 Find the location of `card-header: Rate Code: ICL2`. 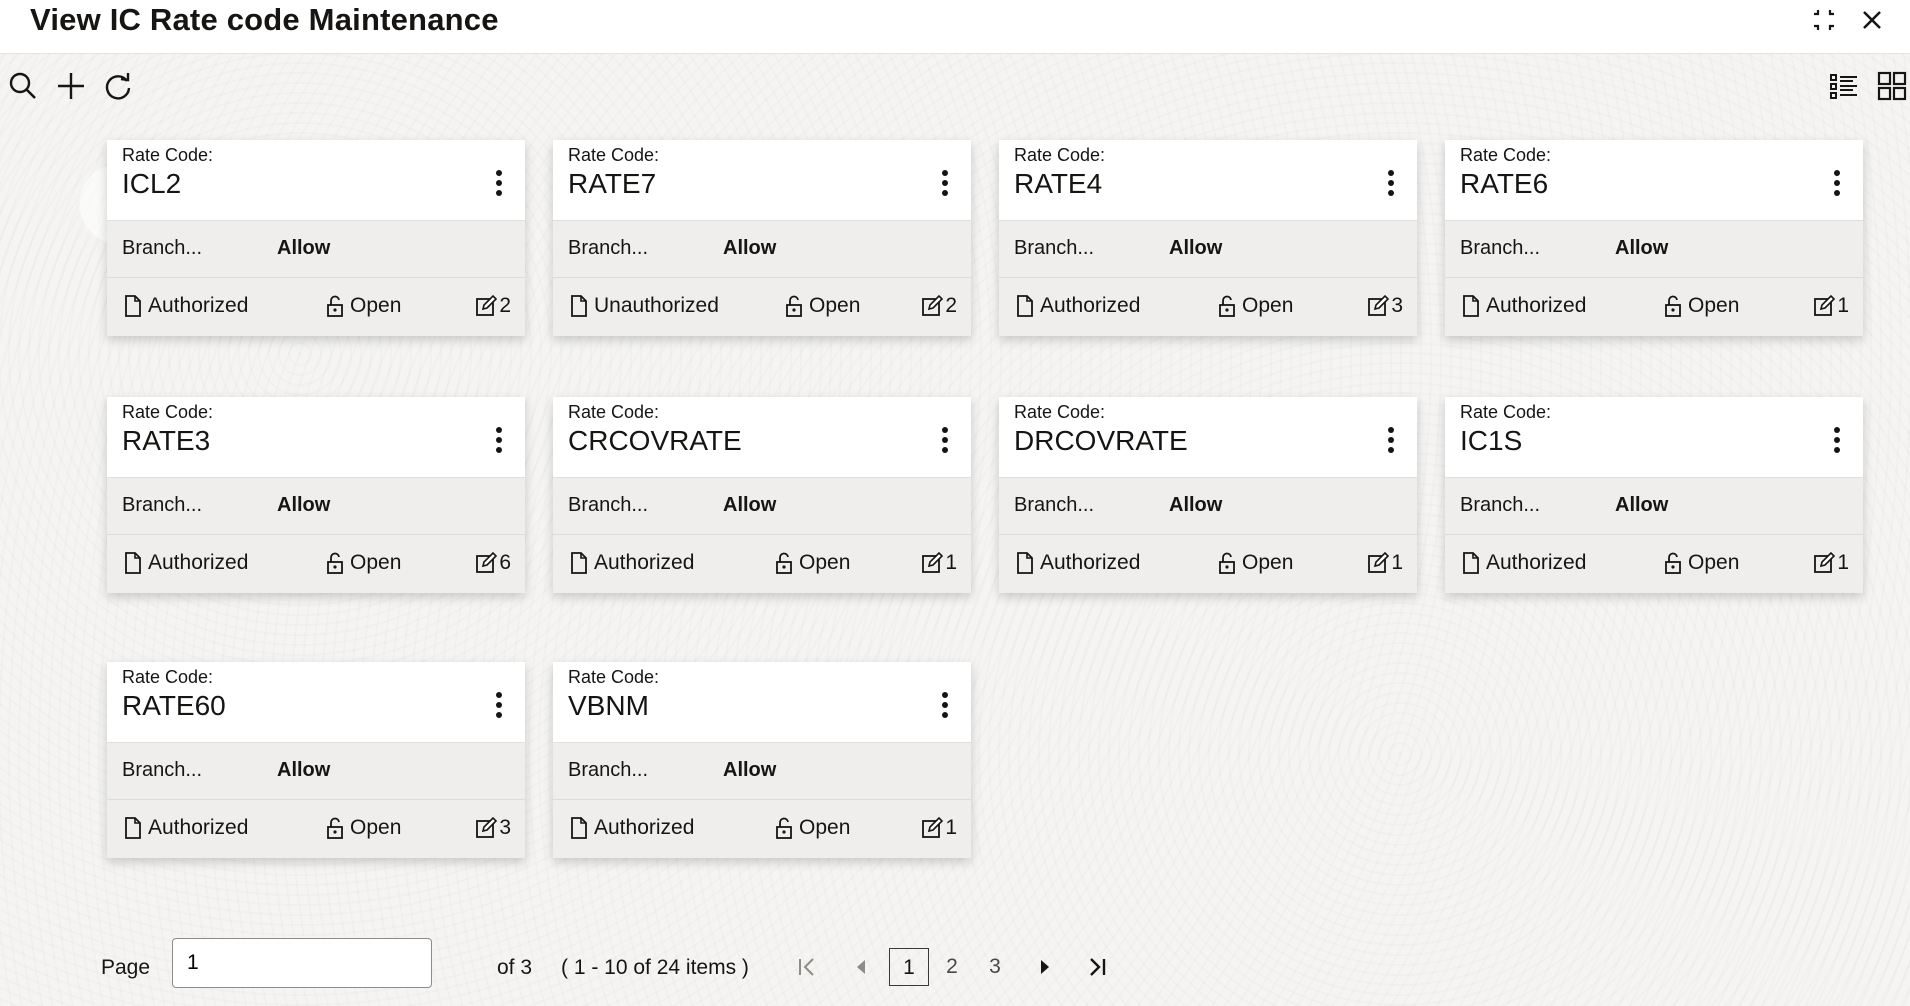

card-header: Rate Code: ICL2 is located at coordinates (316, 180).